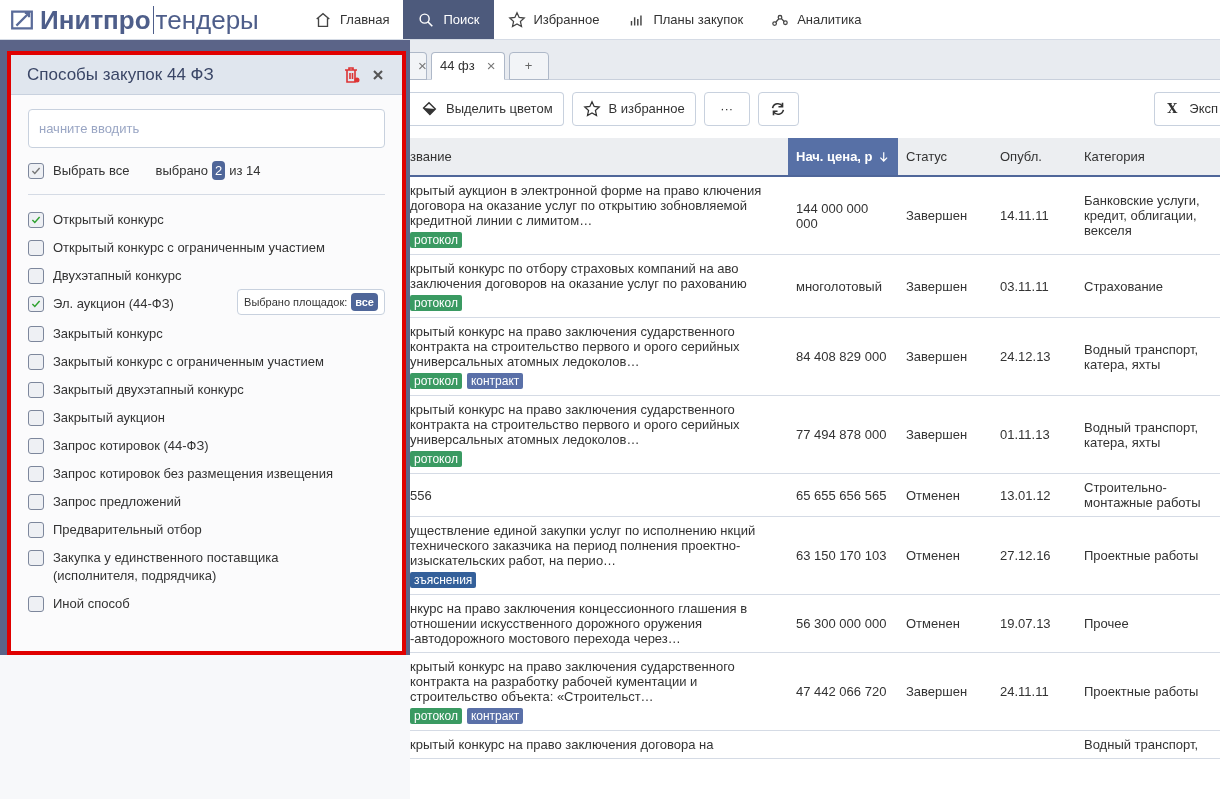 The height and width of the screenshot is (799, 1220). I want to click on option-label: Иной способ, so click(91, 604).